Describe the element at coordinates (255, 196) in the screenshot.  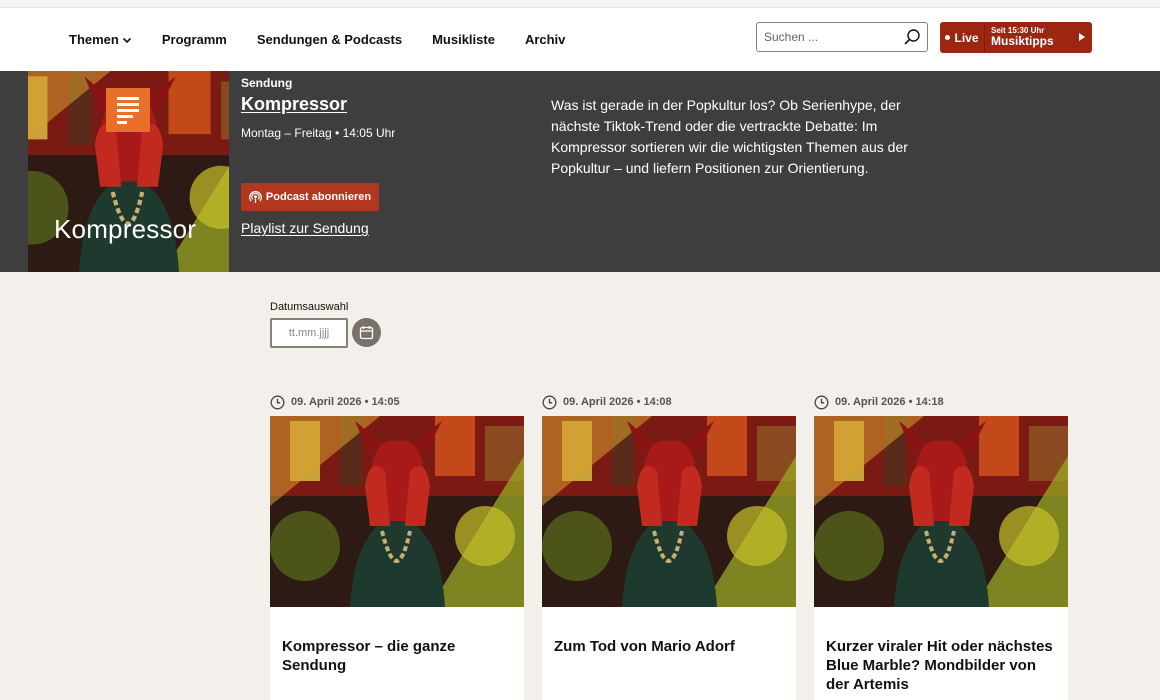
I see `podcast-icon` at that location.